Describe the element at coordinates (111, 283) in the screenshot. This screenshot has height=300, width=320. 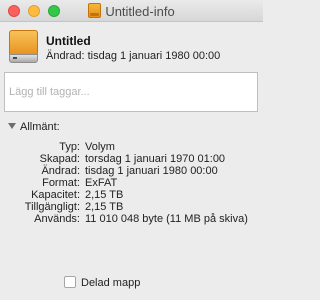
I see `shared-folder-label: Delad mapp` at that location.